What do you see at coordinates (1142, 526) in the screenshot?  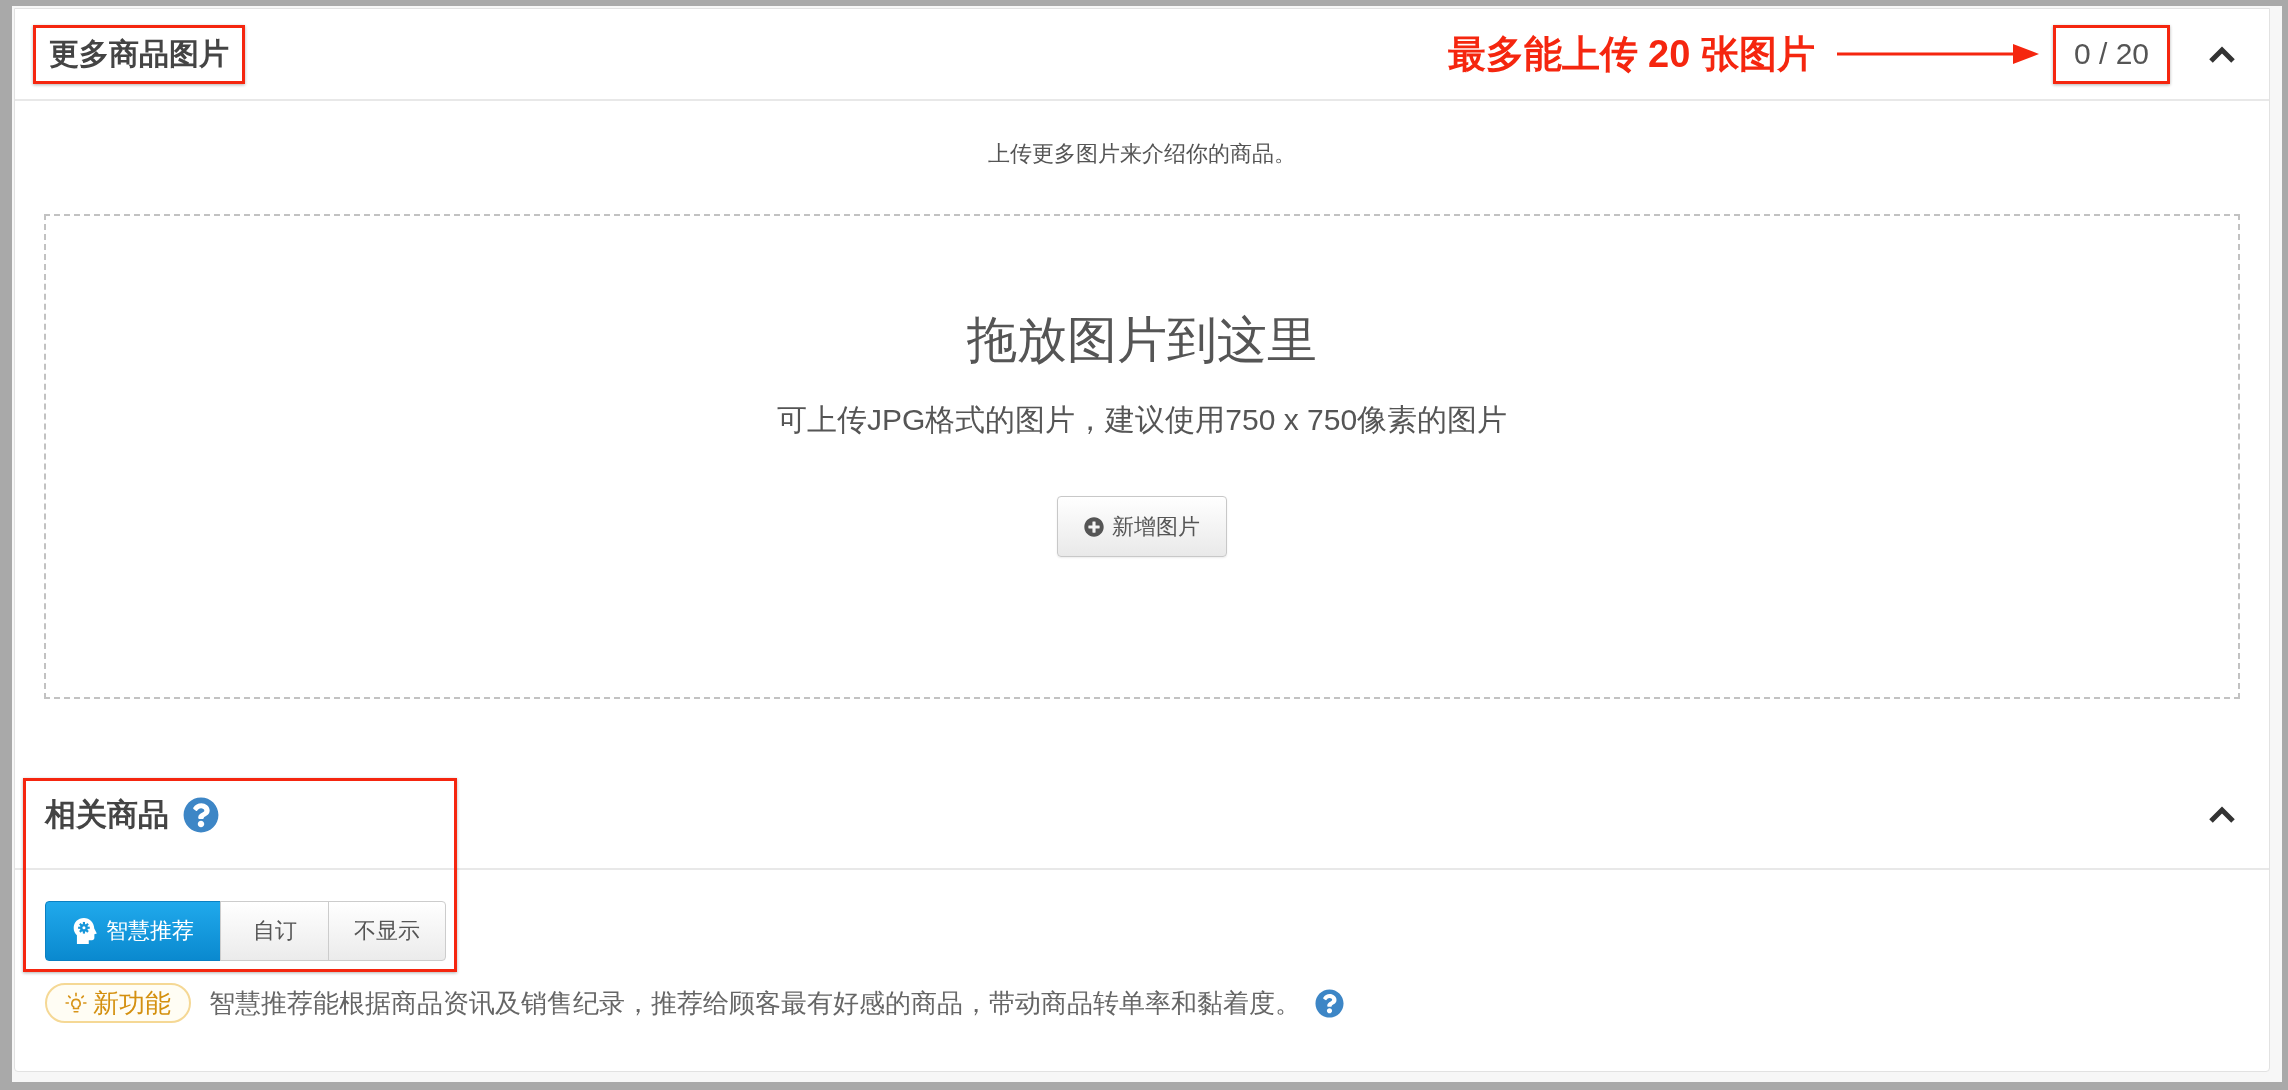 I see `add-image-button: 新增图片` at bounding box center [1142, 526].